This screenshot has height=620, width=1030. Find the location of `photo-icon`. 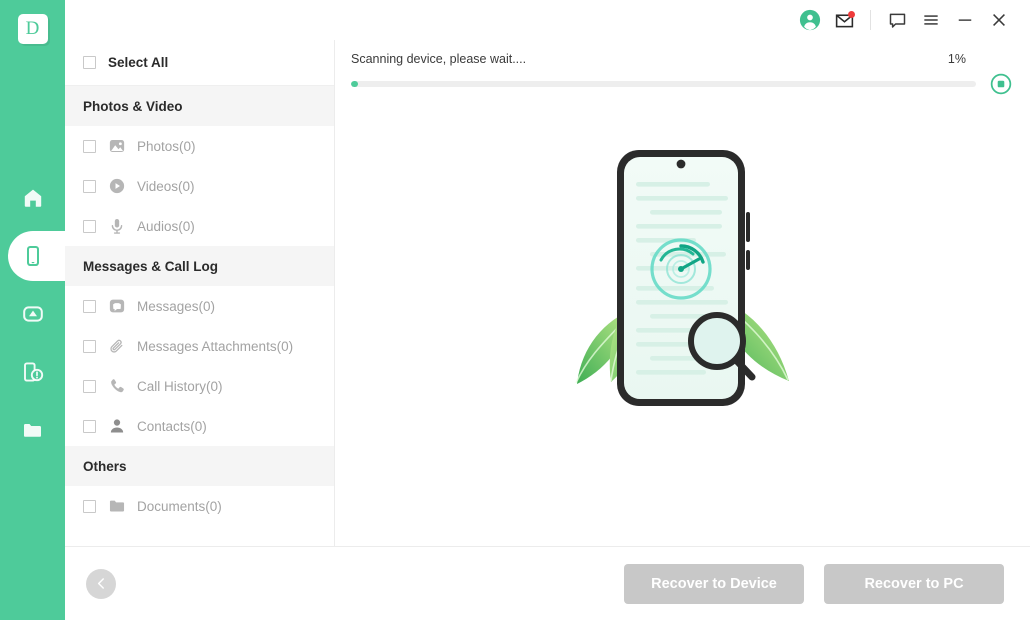

photo-icon is located at coordinates (117, 146).